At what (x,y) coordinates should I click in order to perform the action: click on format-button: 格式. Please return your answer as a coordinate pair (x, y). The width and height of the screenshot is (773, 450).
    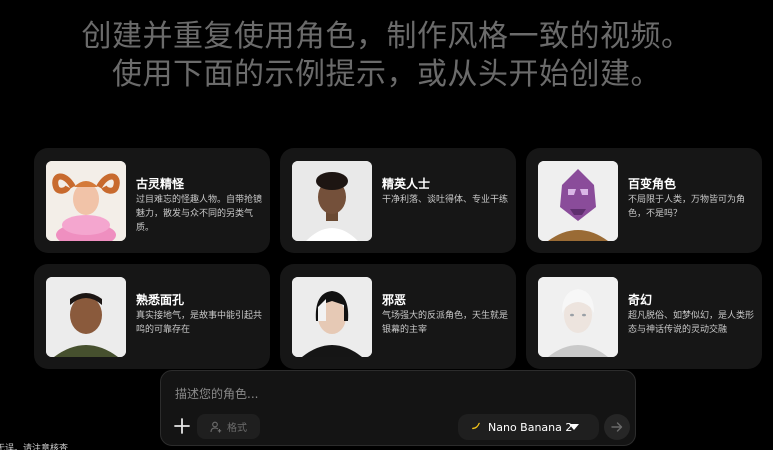
    Looking at the image, I should click on (228, 426).